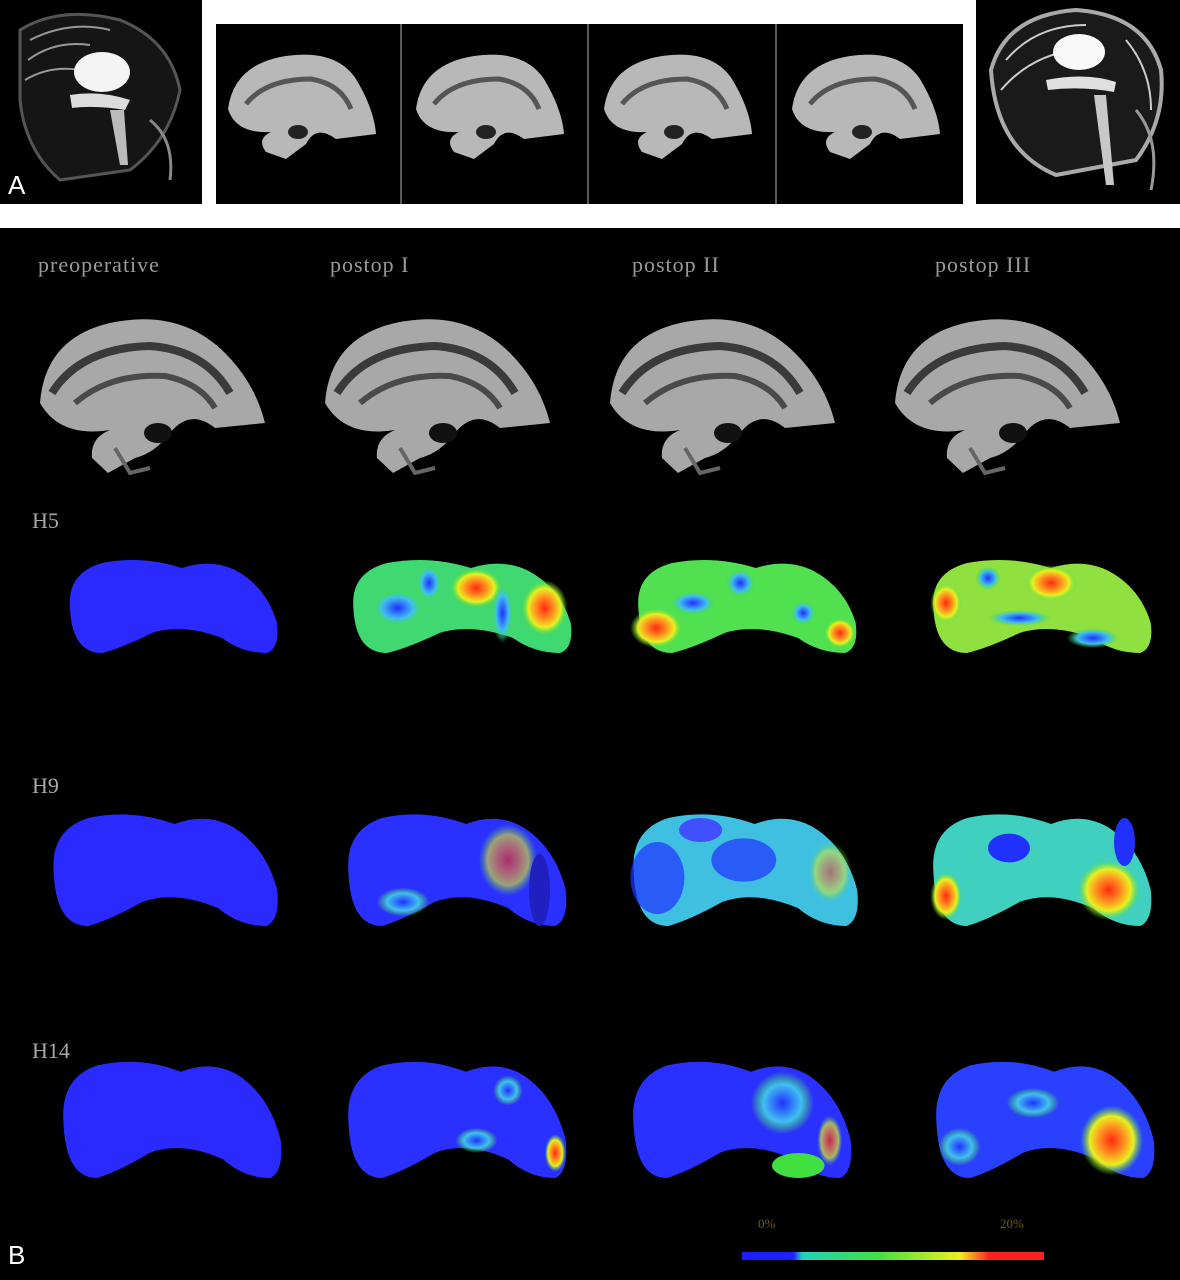 The image size is (1180, 1280). I want to click on col-label-postop-3: postop III, so click(983, 264).